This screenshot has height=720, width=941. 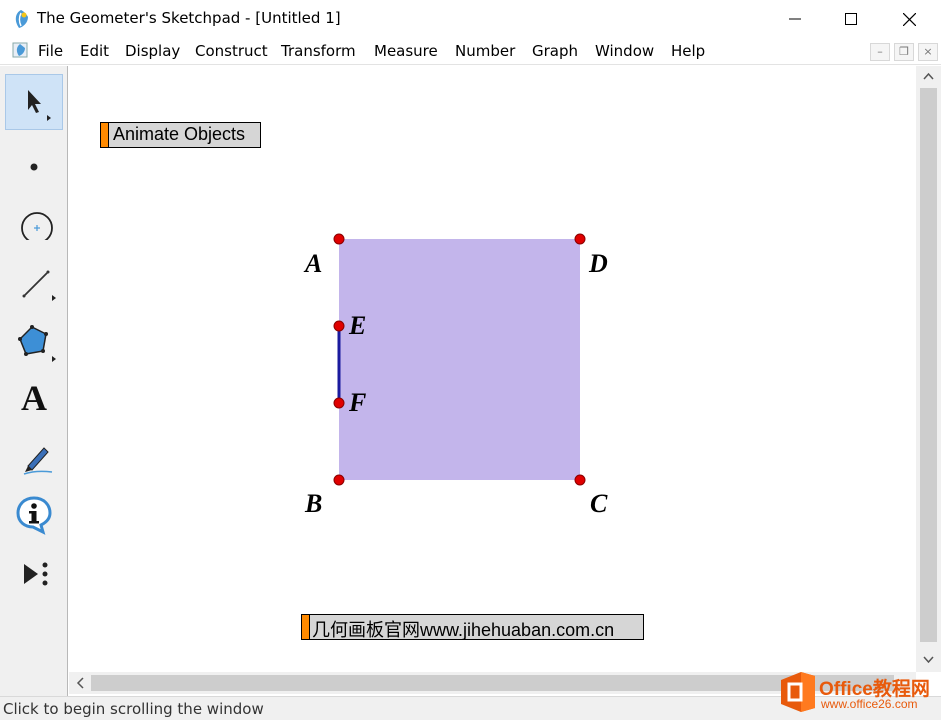 What do you see at coordinates (339, 326) in the screenshot?
I see `point-e` at bounding box center [339, 326].